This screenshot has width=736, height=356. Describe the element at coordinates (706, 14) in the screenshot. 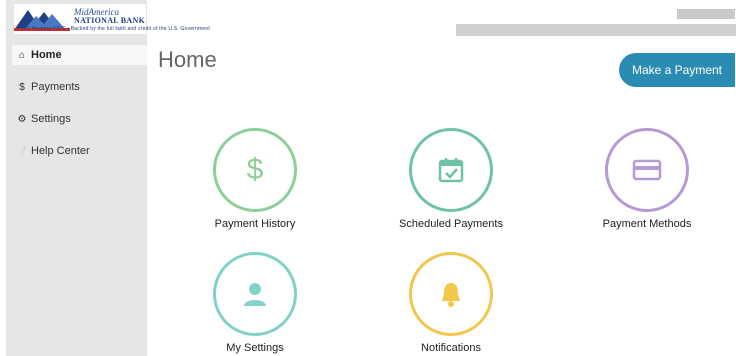

I see `account-placeholder` at that location.